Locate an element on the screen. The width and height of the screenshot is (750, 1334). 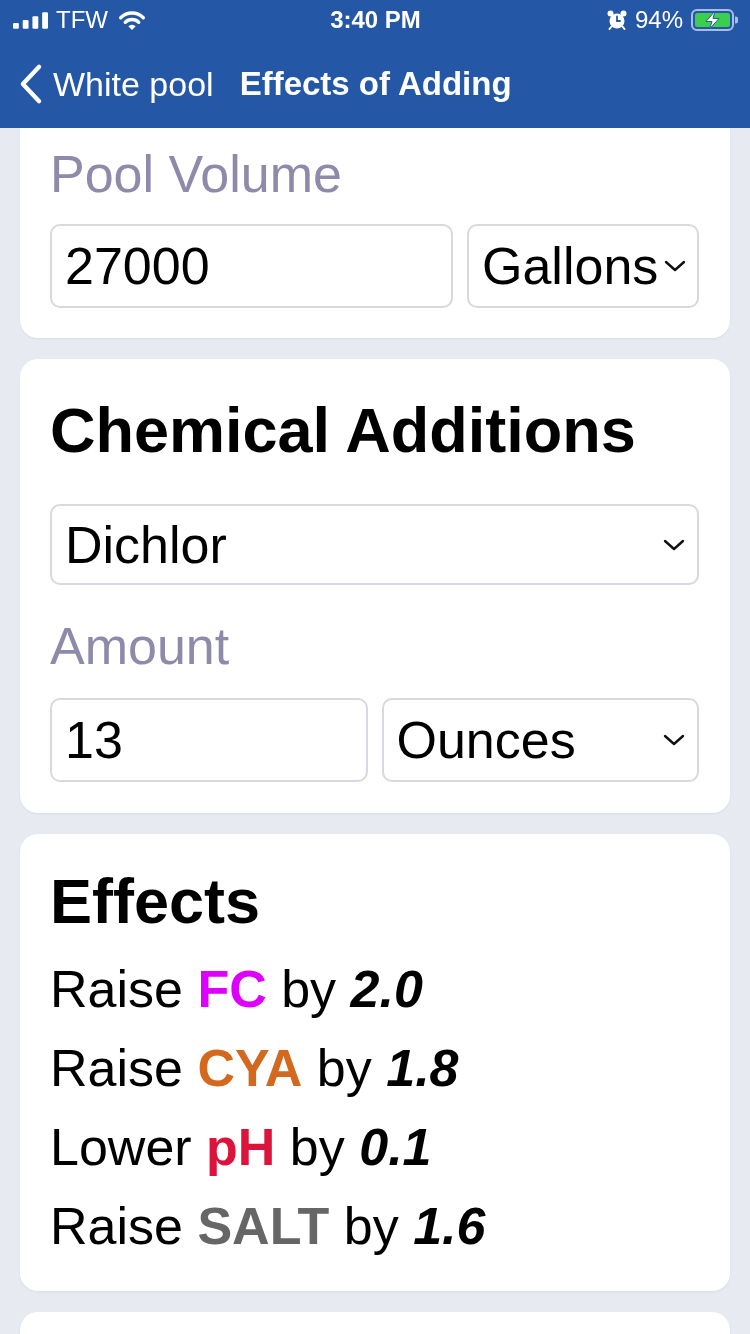
effect-text: Raise CYA by 1.8 is located at coordinates (254, 1068).